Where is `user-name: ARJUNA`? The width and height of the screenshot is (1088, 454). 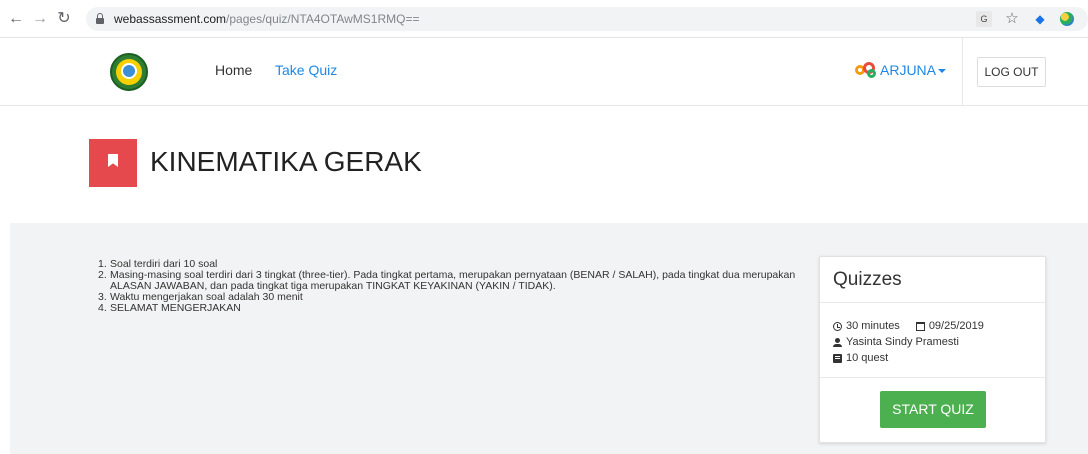
user-name: ARJUNA is located at coordinates (908, 70).